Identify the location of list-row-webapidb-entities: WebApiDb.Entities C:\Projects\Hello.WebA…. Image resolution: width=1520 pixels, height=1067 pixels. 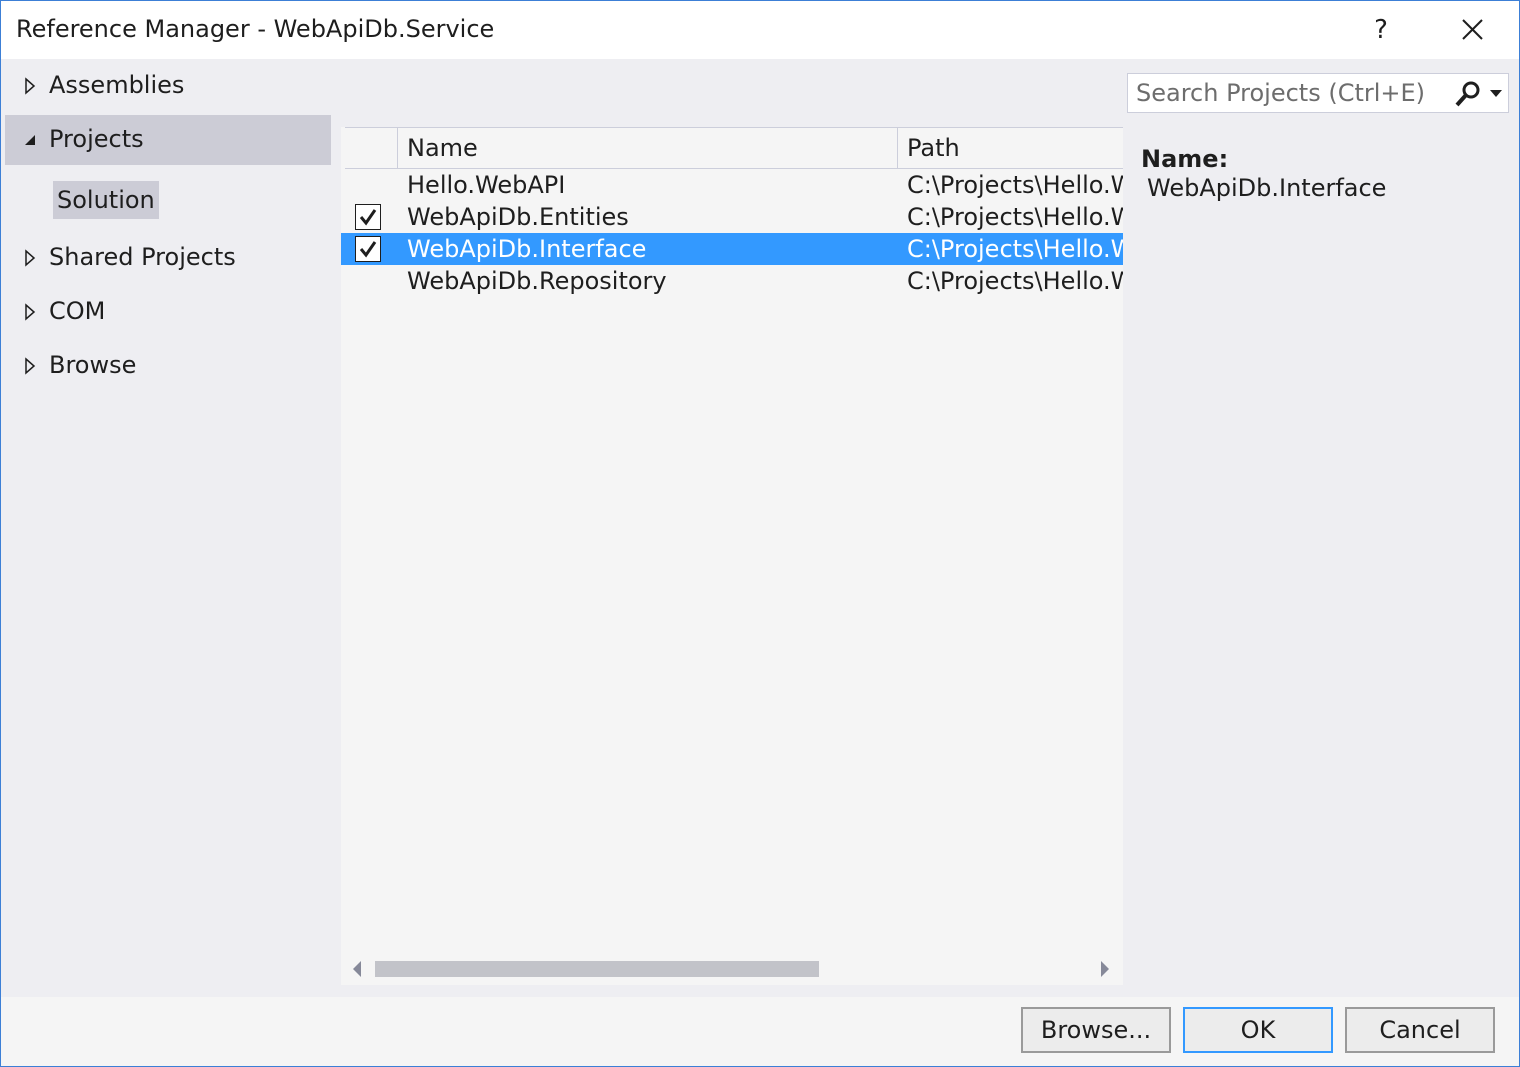
(732, 217).